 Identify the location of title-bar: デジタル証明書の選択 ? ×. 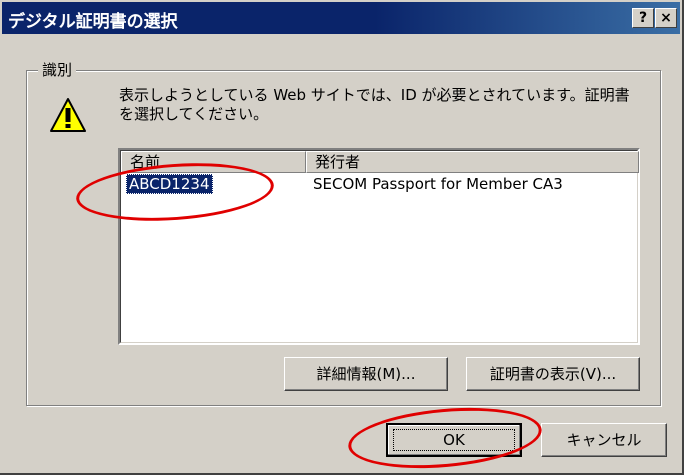
(341, 18).